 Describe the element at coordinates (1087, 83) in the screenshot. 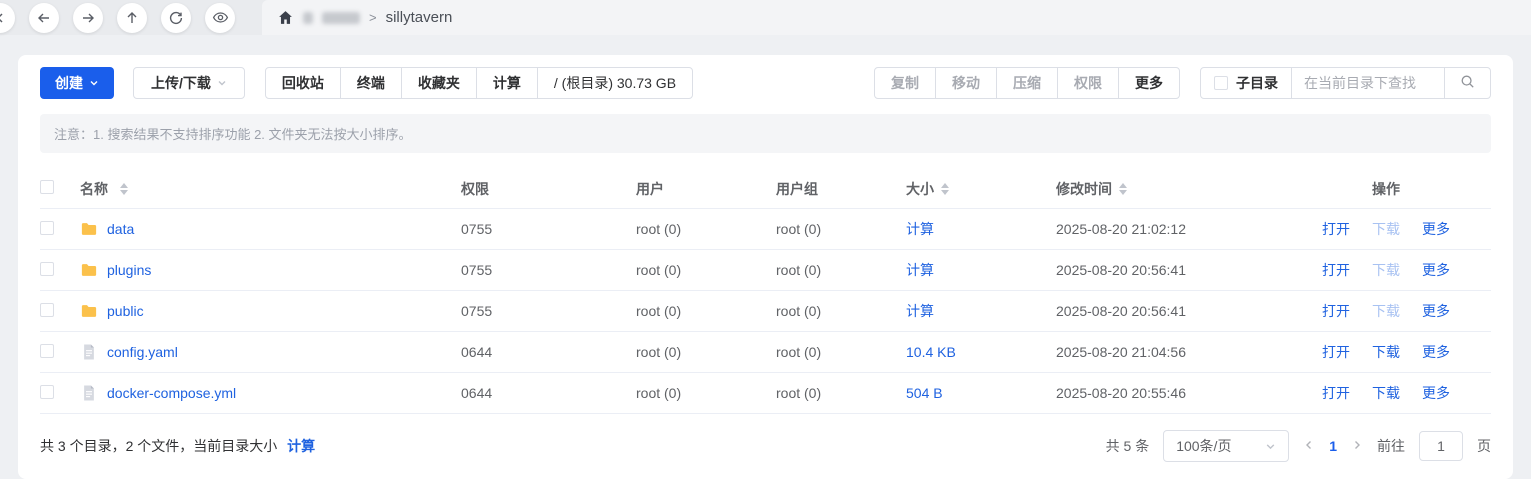

I see `permission-button: 权限` at that location.